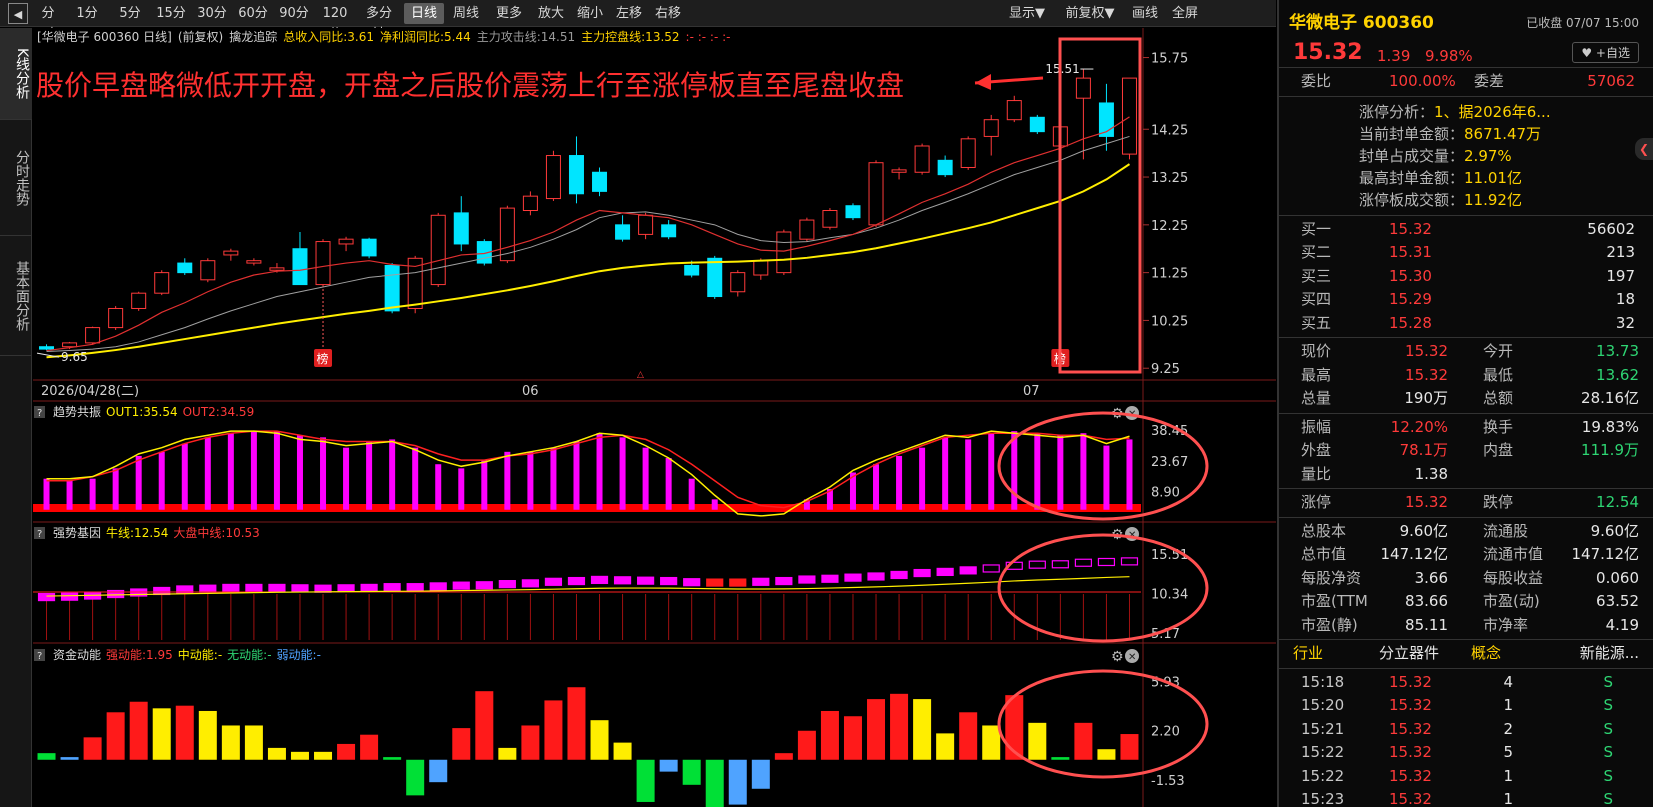 This screenshot has height=807, width=1653. Describe the element at coordinates (668, 13) in the screenshot. I see `period-btn-15: 右移` at that location.